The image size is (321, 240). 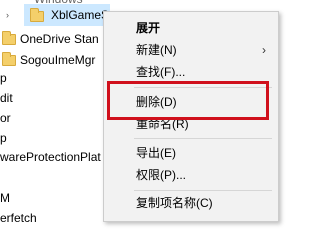 What do you see at coordinates (156, 50) in the screenshot?
I see `menu-item-label: 新建(N)` at bounding box center [156, 50].